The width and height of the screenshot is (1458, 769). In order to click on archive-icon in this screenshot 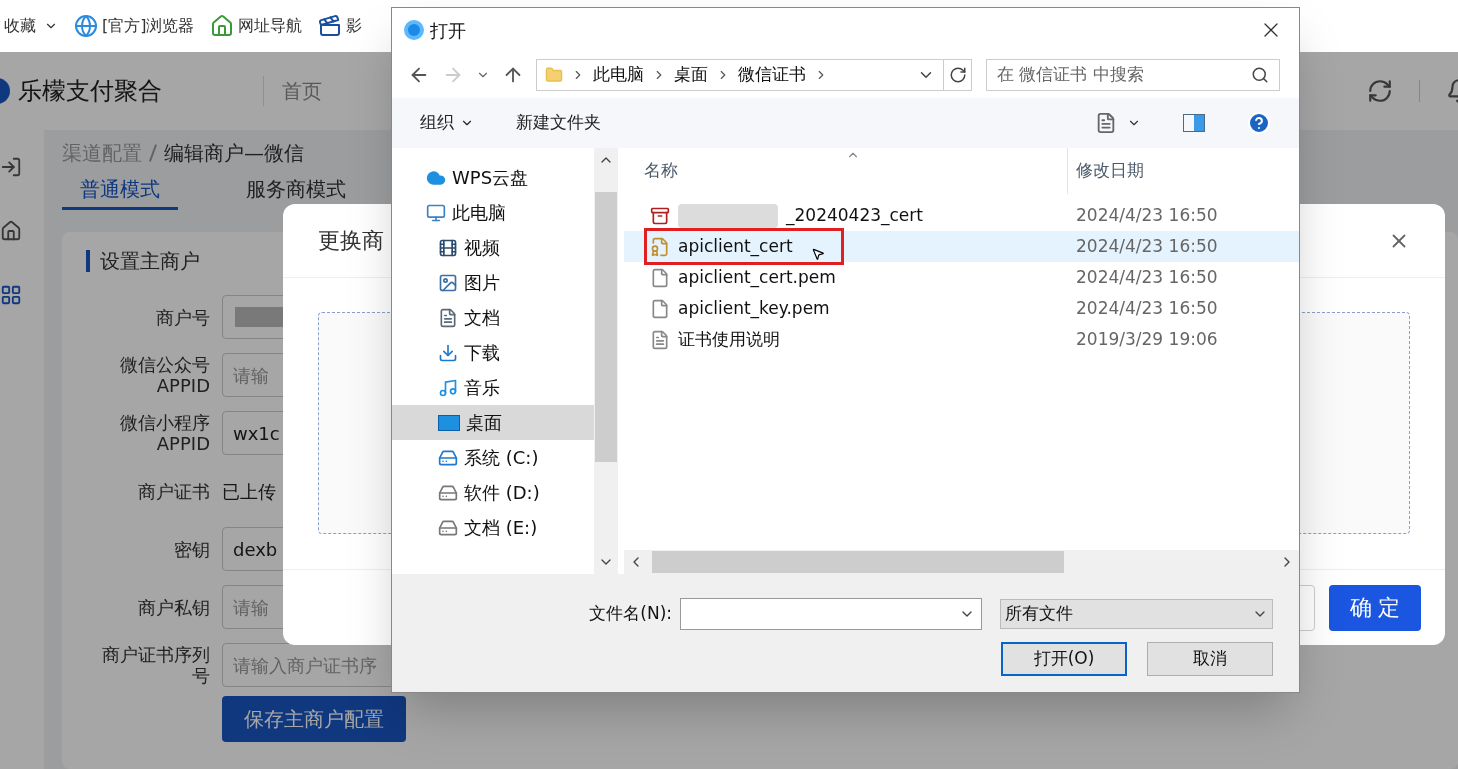, I will do `click(660, 215)`.